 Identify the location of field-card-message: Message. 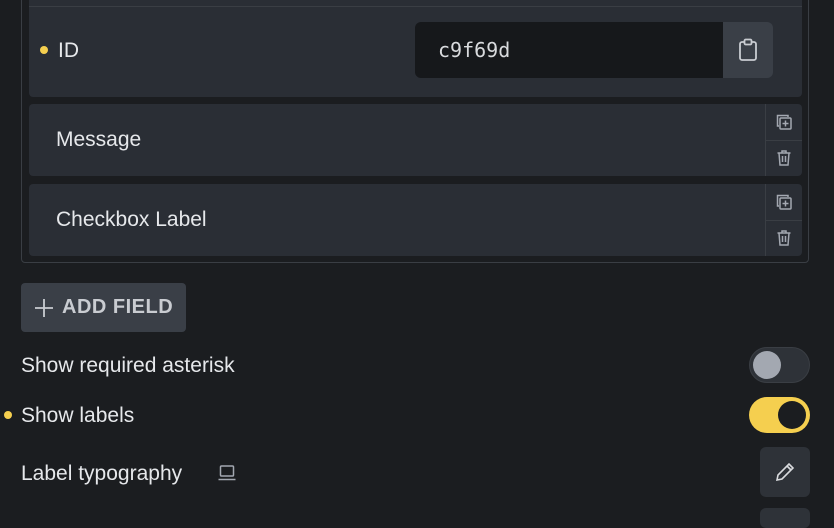
(415, 140).